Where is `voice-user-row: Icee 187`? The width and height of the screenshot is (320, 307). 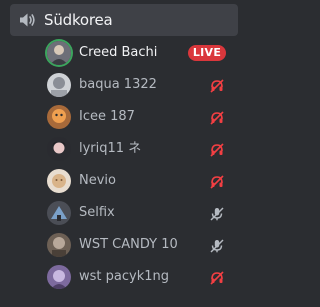 voice-user-row: Icee 187 is located at coordinates (139, 117).